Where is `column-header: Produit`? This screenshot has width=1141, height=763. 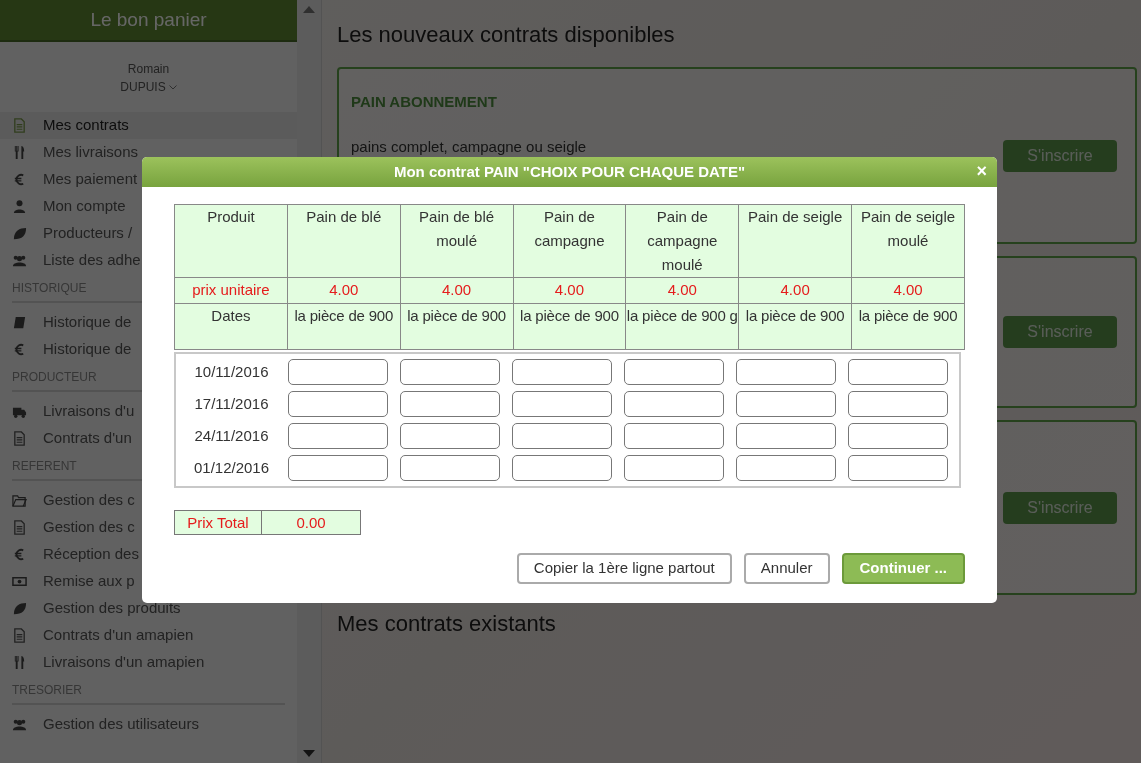
column-header: Produit is located at coordinates (231, 241).